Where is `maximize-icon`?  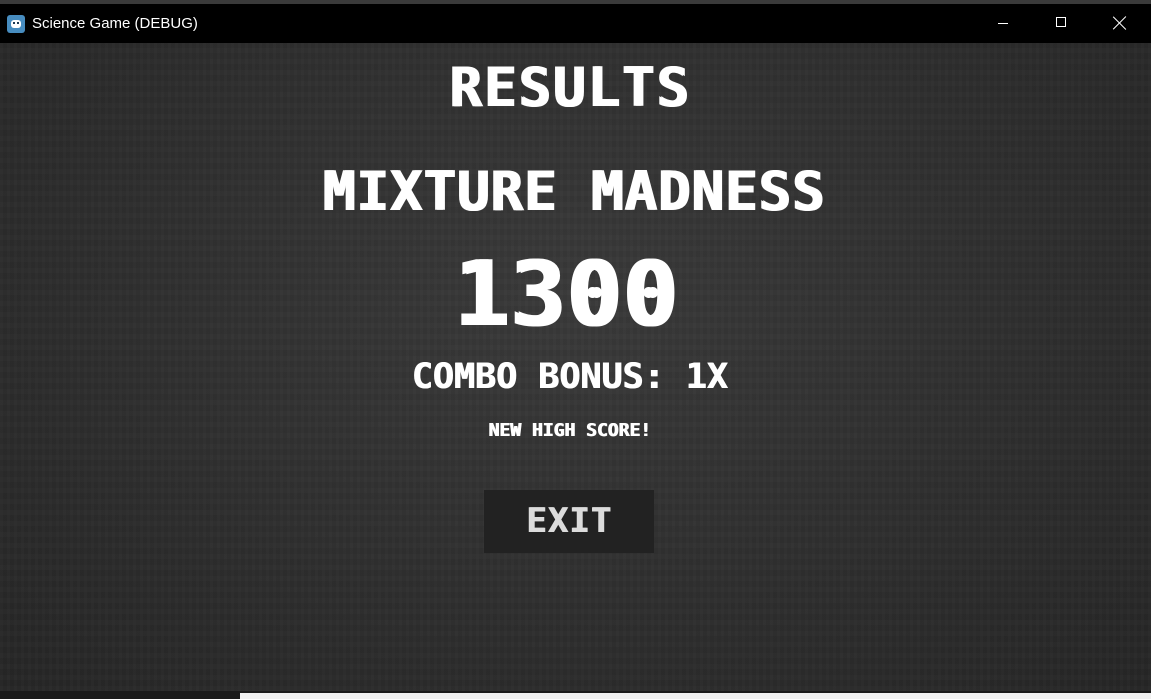
maximize-icon is located at coordinates (1061, 22).